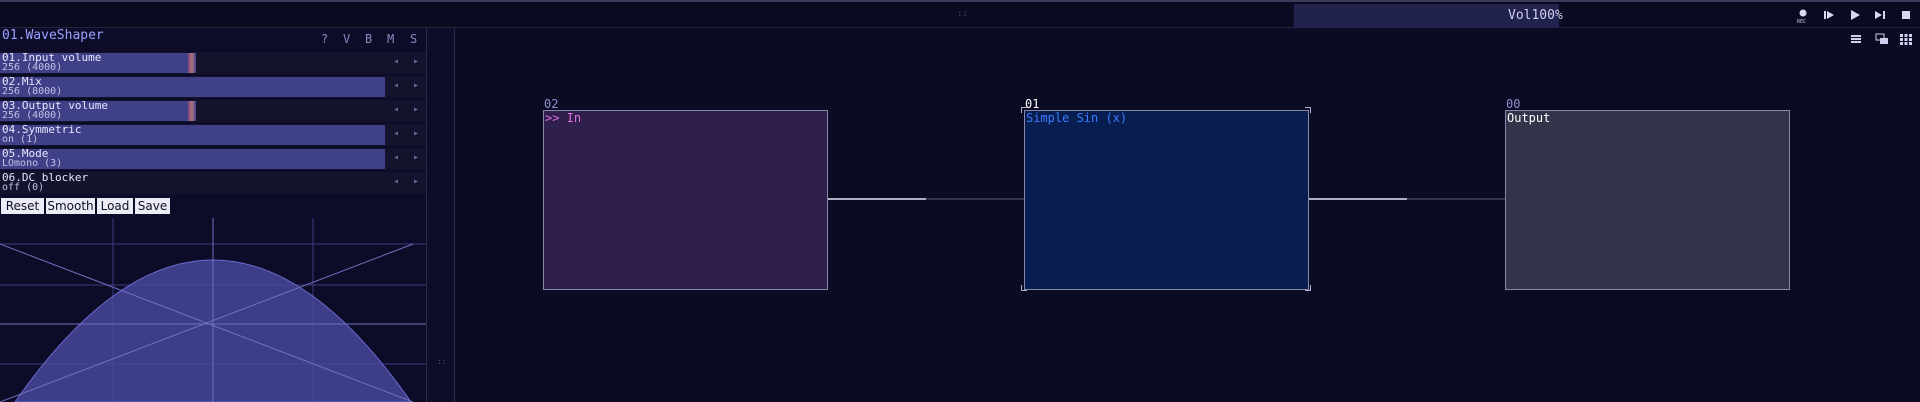  Describe the element at coordinates (1032, 104) in the screenshot. I see `module-number: 01` at that location.